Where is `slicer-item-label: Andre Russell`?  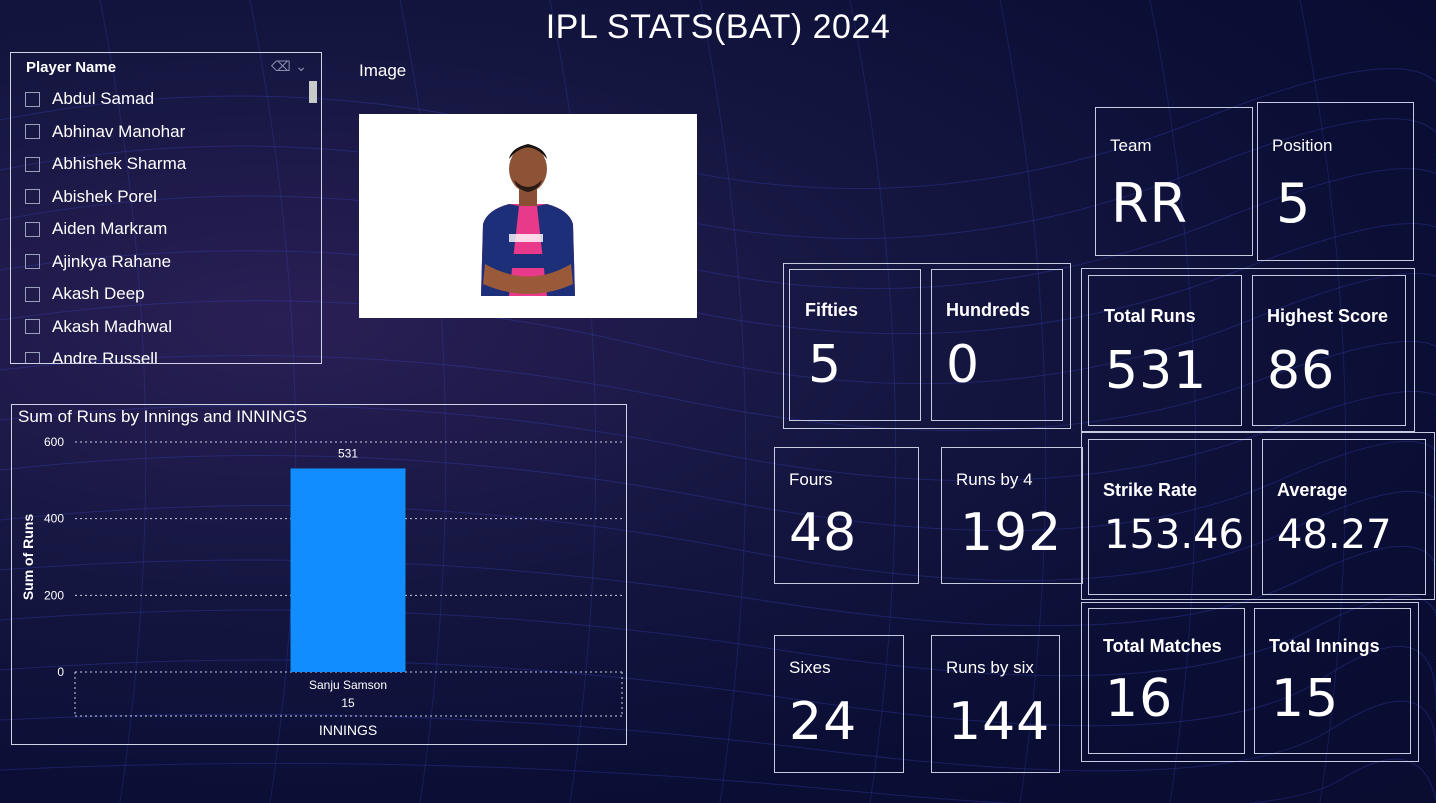
slicer-item-label: Andre Russell is located at coordinates (105, 356).